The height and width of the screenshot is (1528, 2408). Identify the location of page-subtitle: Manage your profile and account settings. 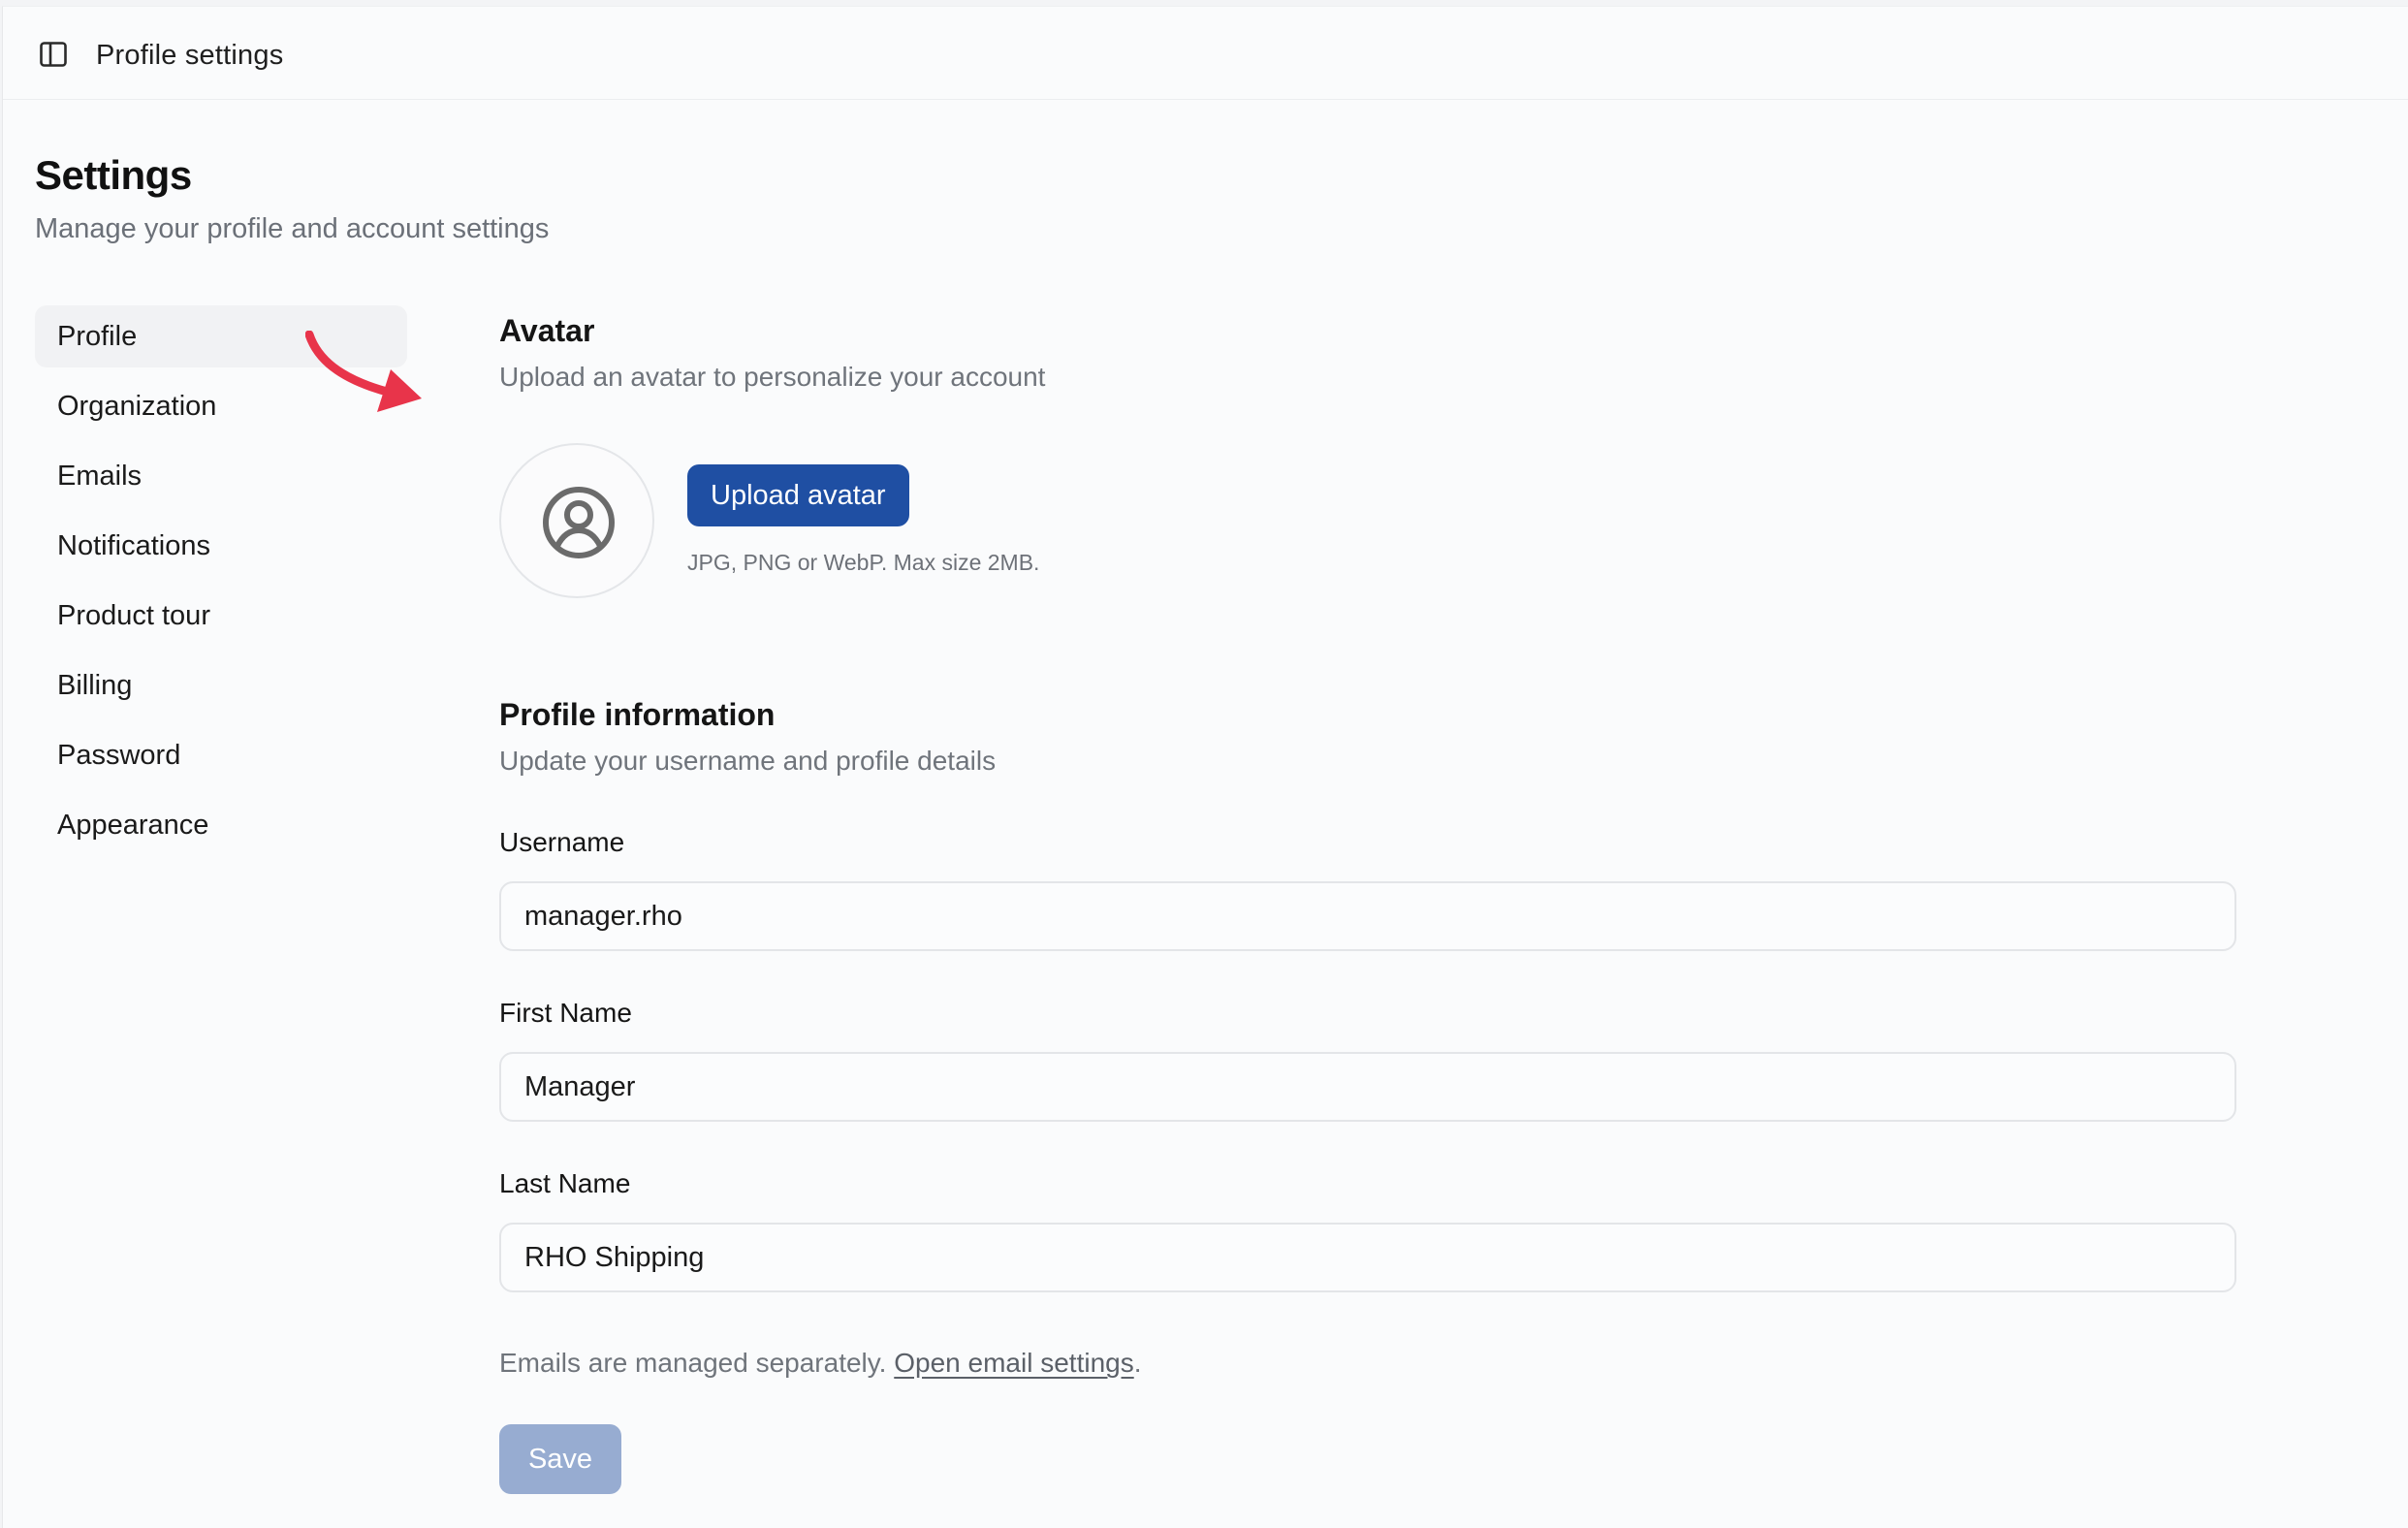
(292, 228).